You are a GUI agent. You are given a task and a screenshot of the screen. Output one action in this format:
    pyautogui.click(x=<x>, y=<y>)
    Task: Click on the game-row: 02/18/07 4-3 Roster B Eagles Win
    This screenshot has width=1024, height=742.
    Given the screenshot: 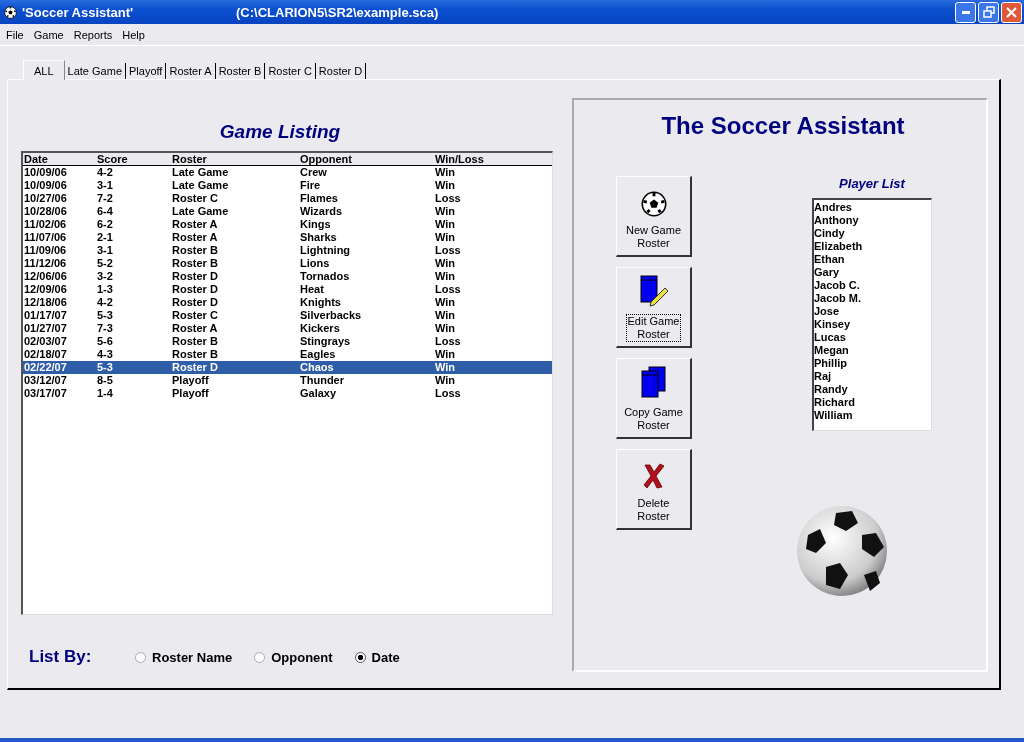 What is the action you would take?
    pyautogui.click(x=287, y=354)
    